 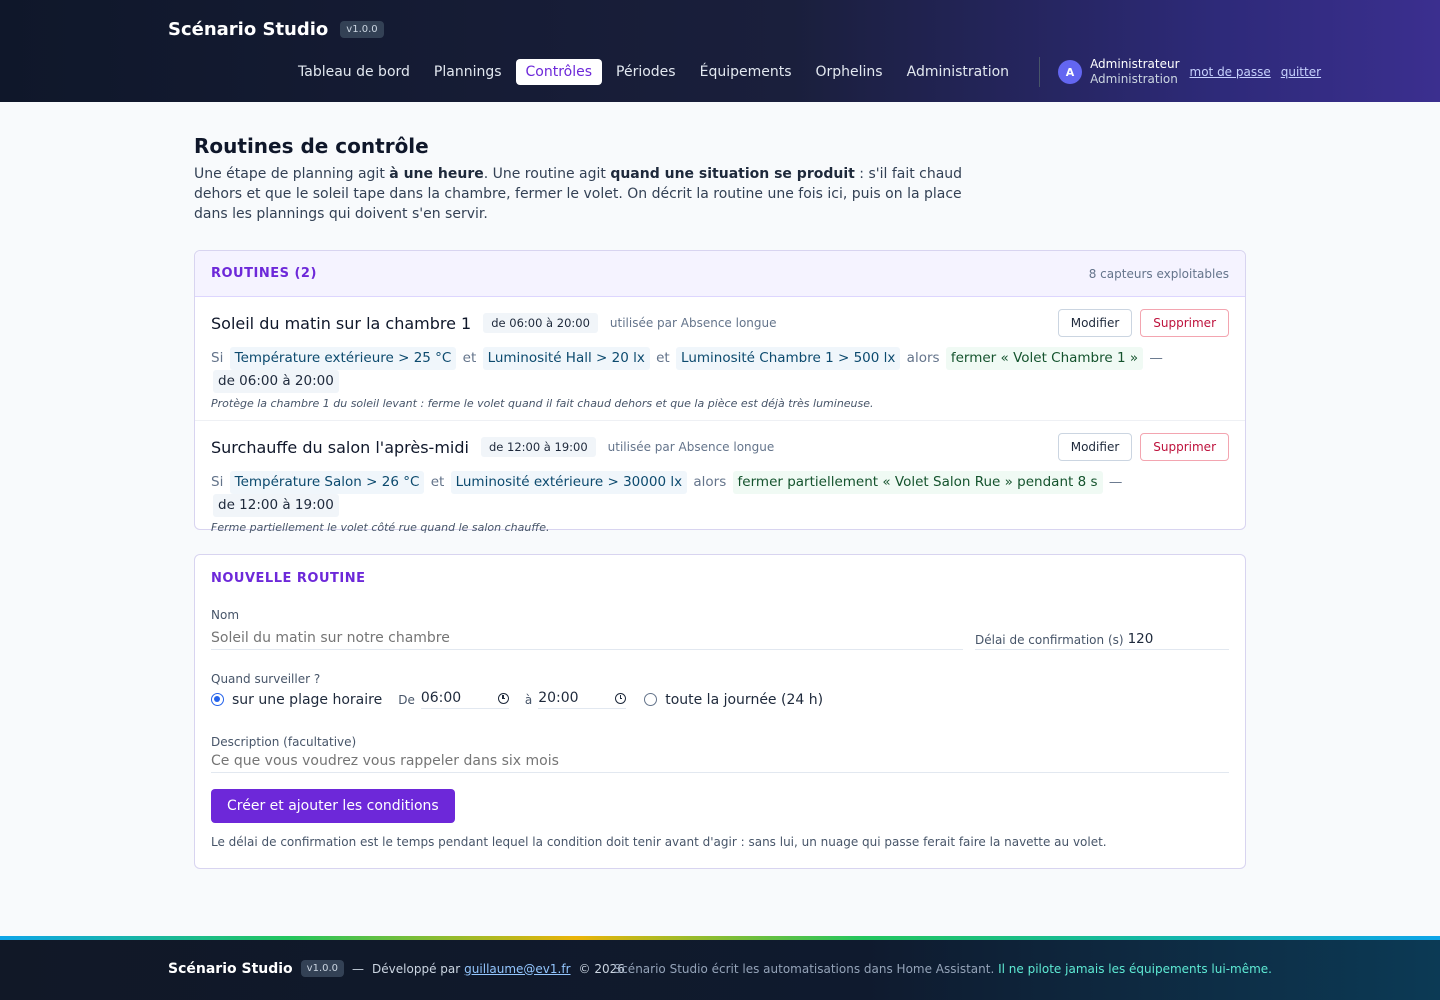 I want to click on nav-controls: Contrôles, so click(x=559, y=72).